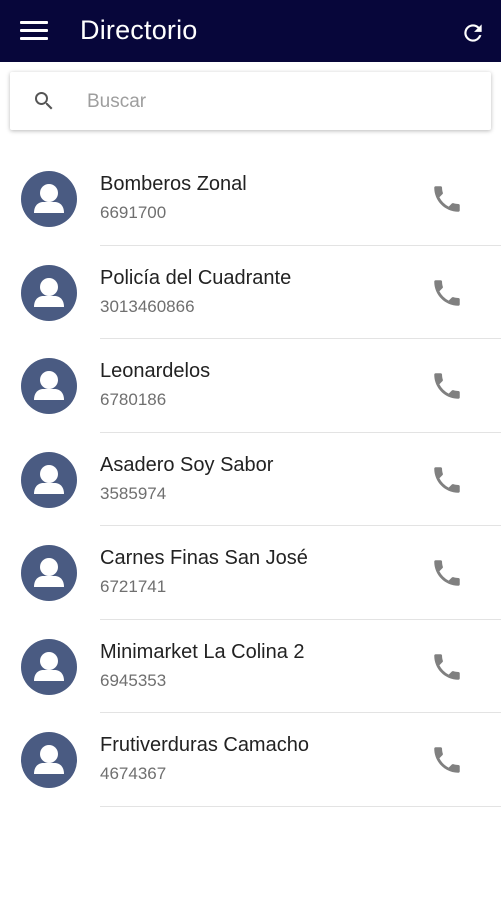  Describe the element at coordinates (204, 558) in the screenshot. I see `contact-name: Carnes Finas San José` at that location.